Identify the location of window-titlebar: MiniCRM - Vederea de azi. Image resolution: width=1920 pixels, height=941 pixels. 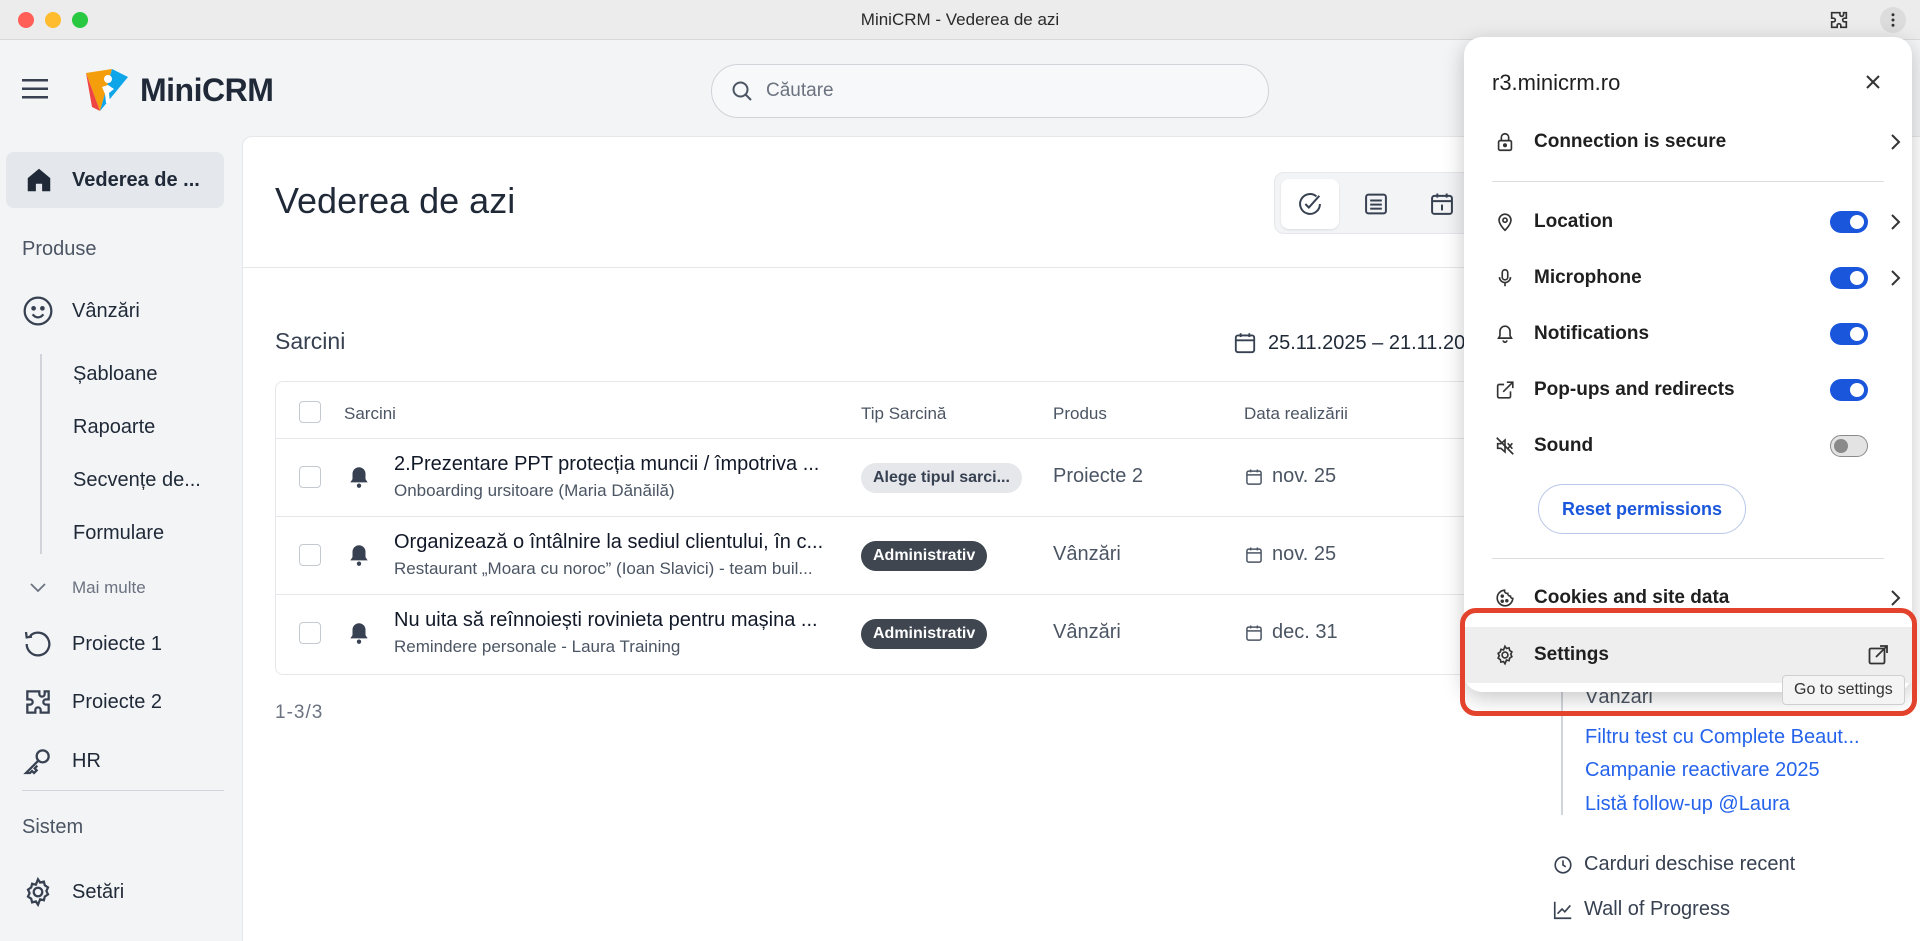
(960, 20).